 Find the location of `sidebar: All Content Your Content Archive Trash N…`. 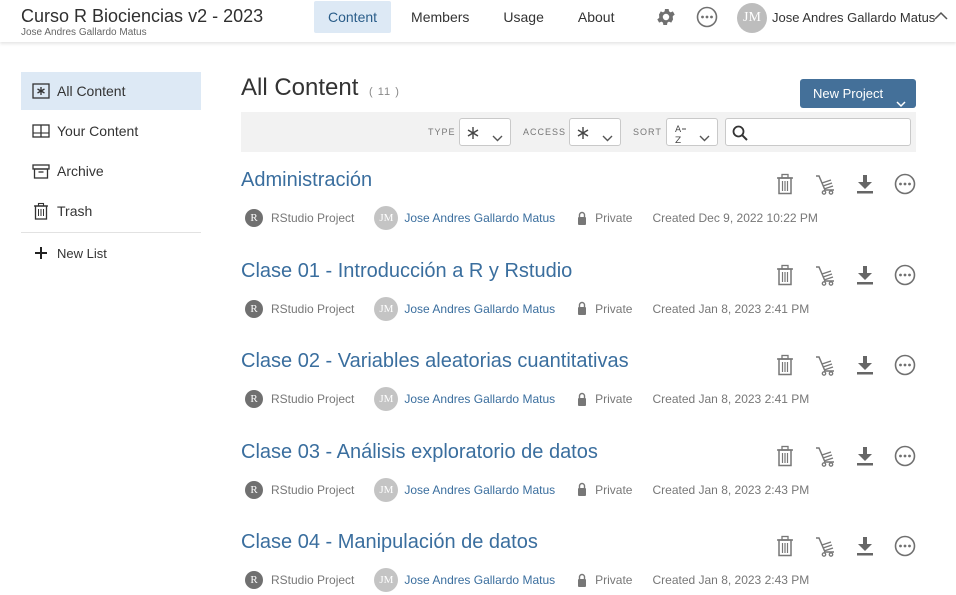

sidebar: All Content Your Content Archive Trash N… is located at coordinates (111, 172).